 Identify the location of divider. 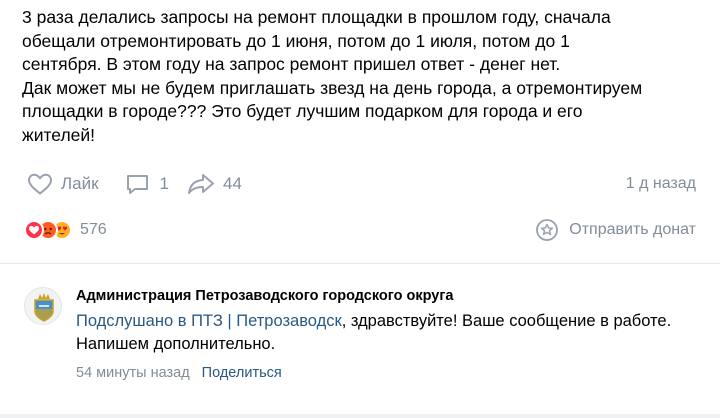
(360, 263).